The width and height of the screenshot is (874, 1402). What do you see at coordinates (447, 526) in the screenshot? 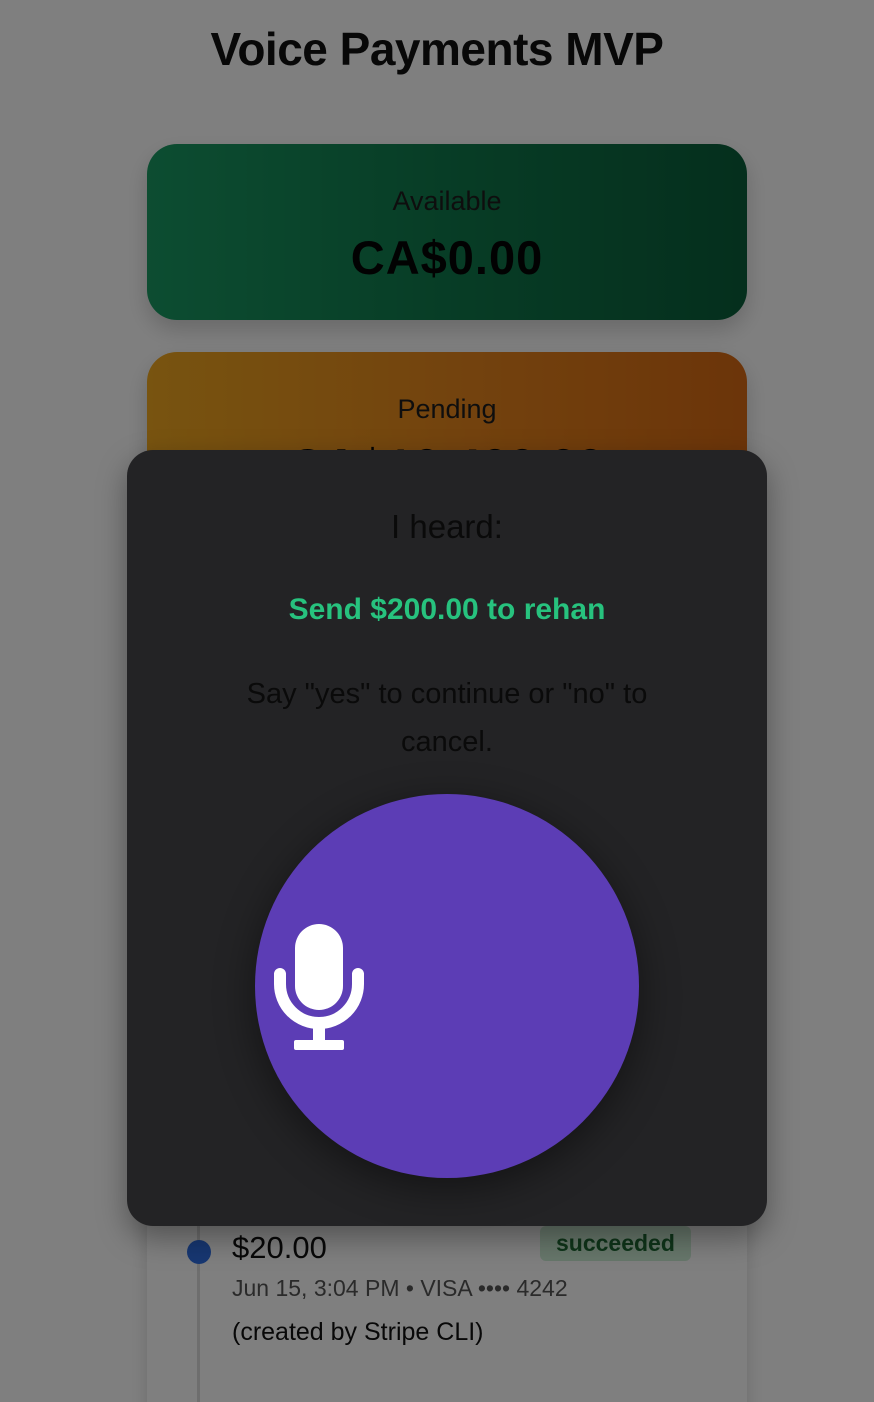
I see `modal-heading: I heard:` at bounding box center [447, 526].